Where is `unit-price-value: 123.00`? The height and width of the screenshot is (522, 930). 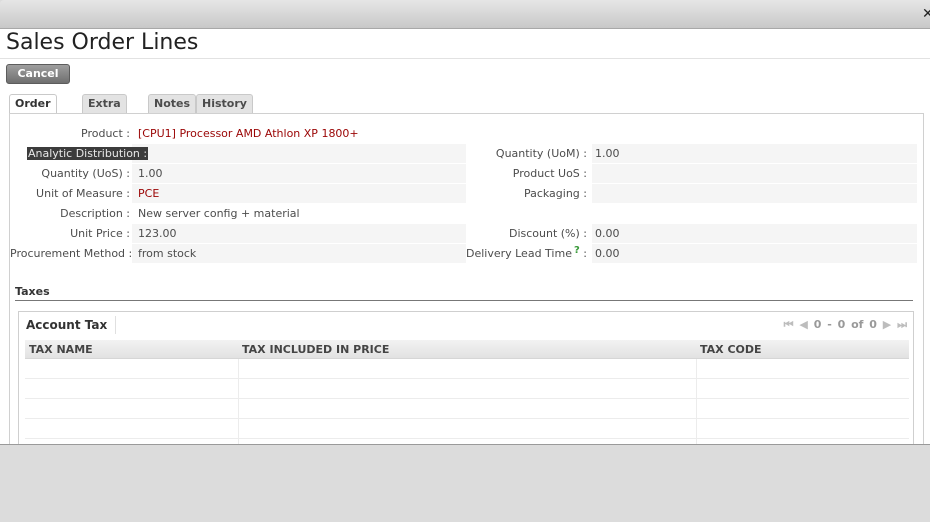
unit-price-value: 123.00 is located at coordinates (157, 233).